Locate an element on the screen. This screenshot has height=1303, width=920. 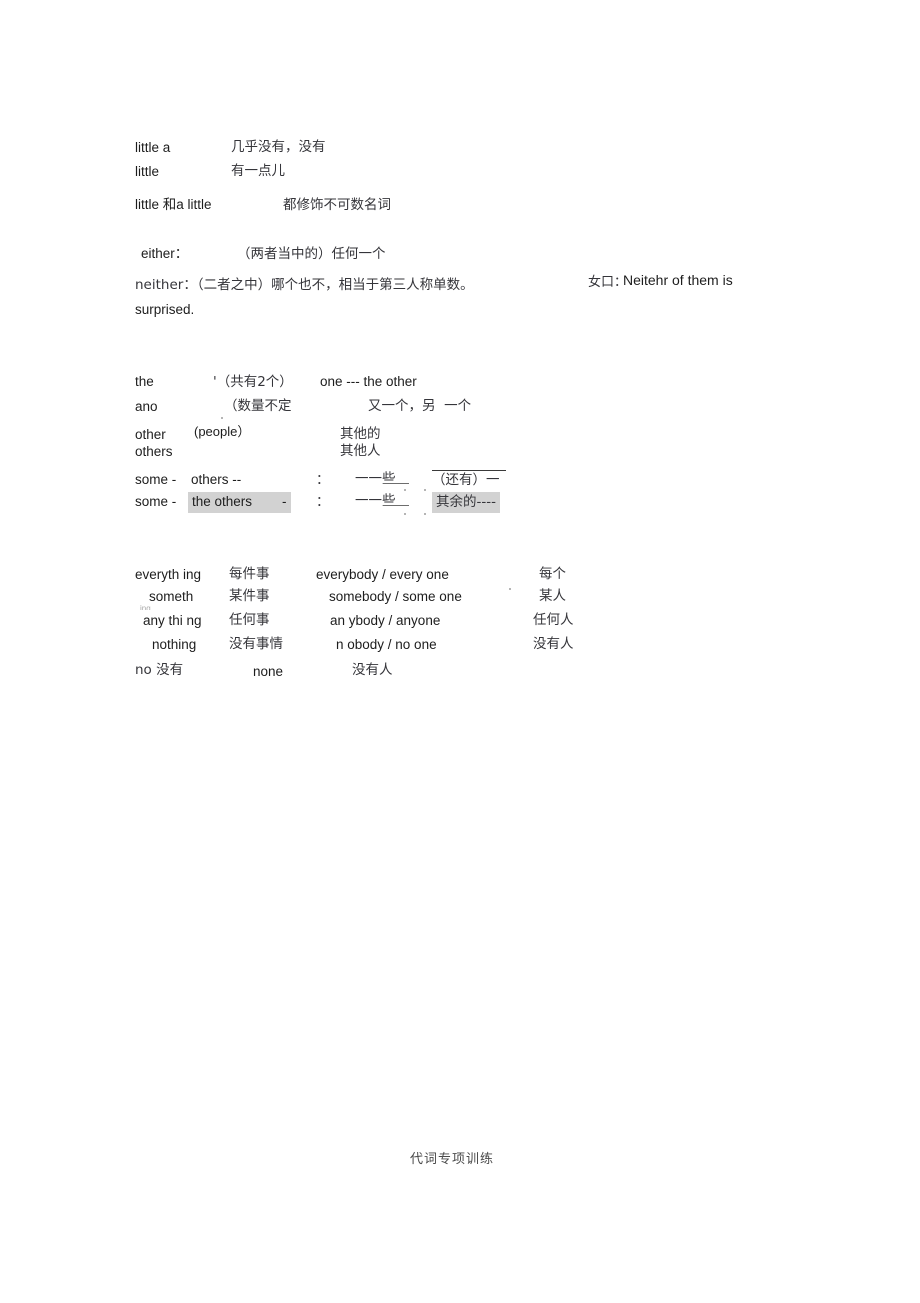
anything-term: any thi ng is located at coordinates (172, 620).